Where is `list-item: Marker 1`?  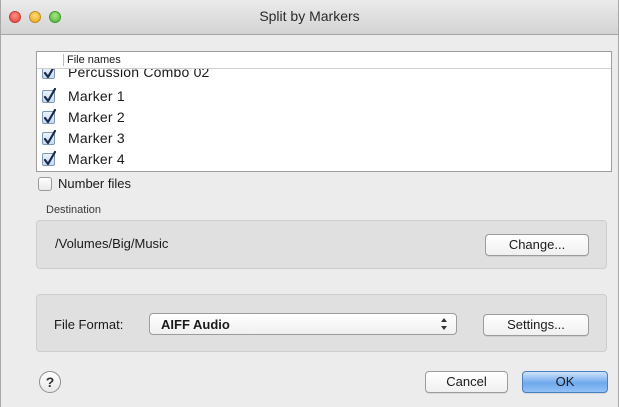 list-item: Marker 1 is located at coordinates (324, 96).